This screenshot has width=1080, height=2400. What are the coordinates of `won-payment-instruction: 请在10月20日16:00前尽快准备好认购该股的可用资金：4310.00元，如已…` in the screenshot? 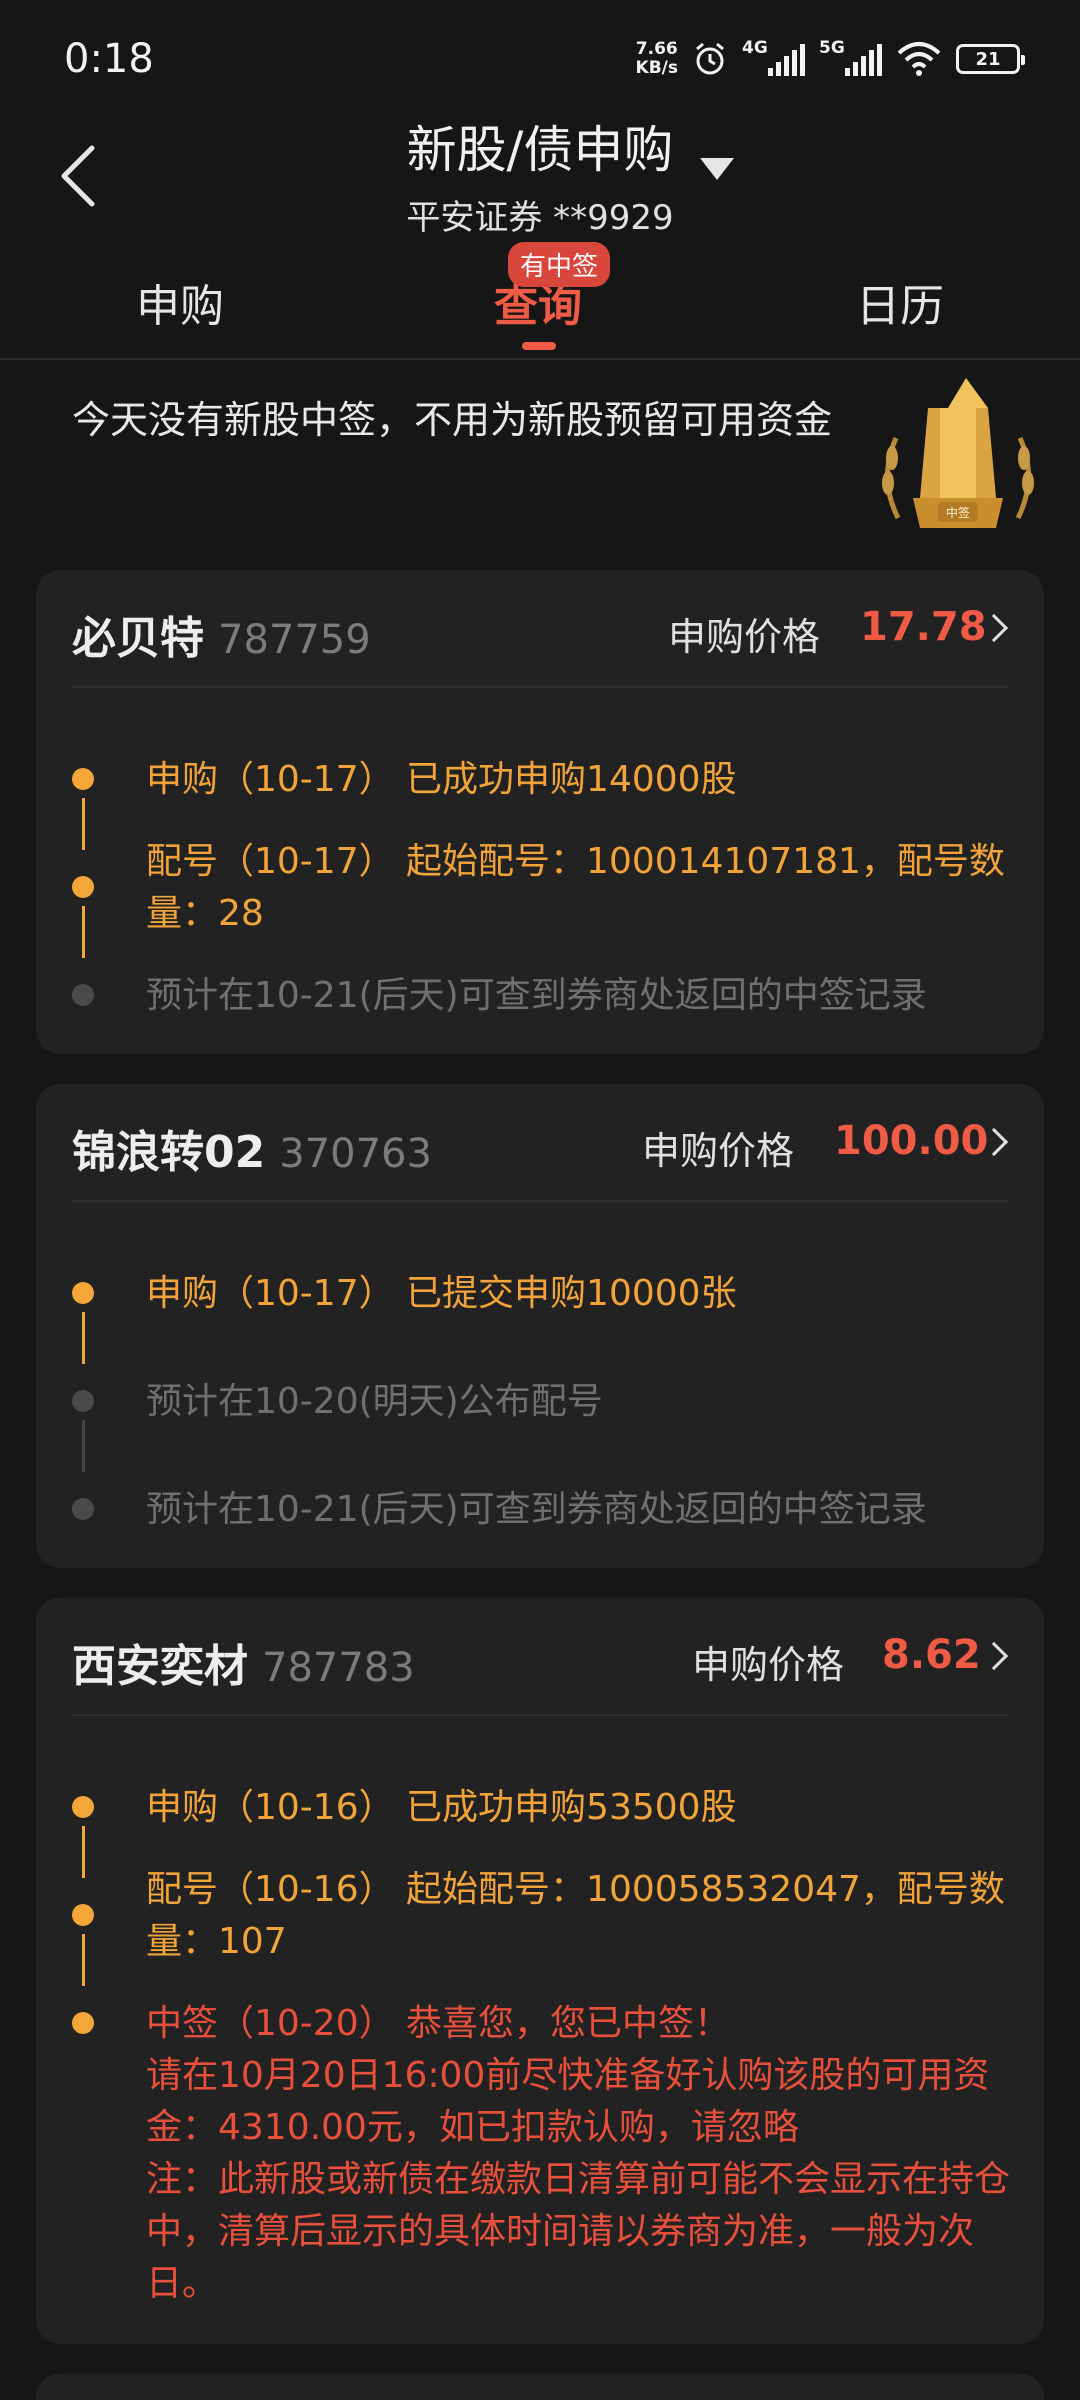 It's located at (568, 2101).